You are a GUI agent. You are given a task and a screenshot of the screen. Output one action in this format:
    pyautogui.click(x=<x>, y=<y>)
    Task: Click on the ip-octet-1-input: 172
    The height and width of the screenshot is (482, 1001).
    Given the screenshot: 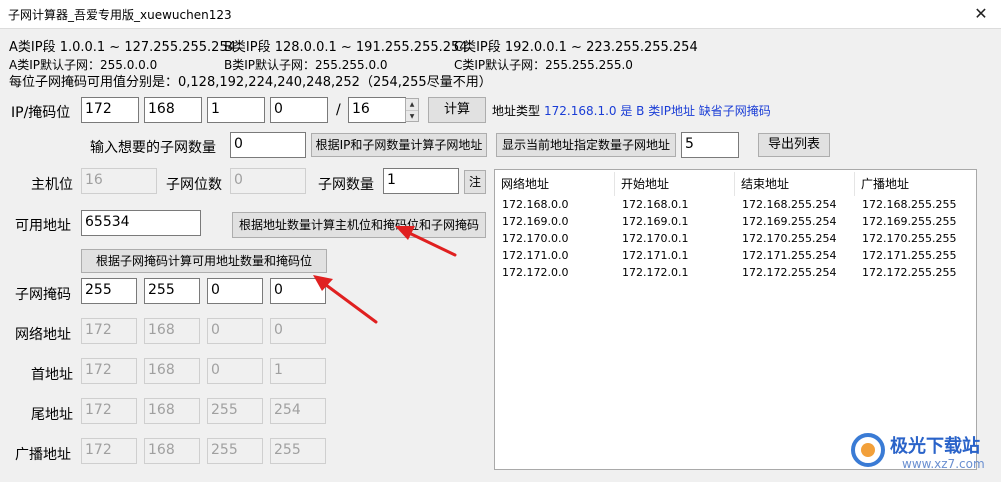 What is the action you would take?
    pyautogui.click(x=110, y=110)
    